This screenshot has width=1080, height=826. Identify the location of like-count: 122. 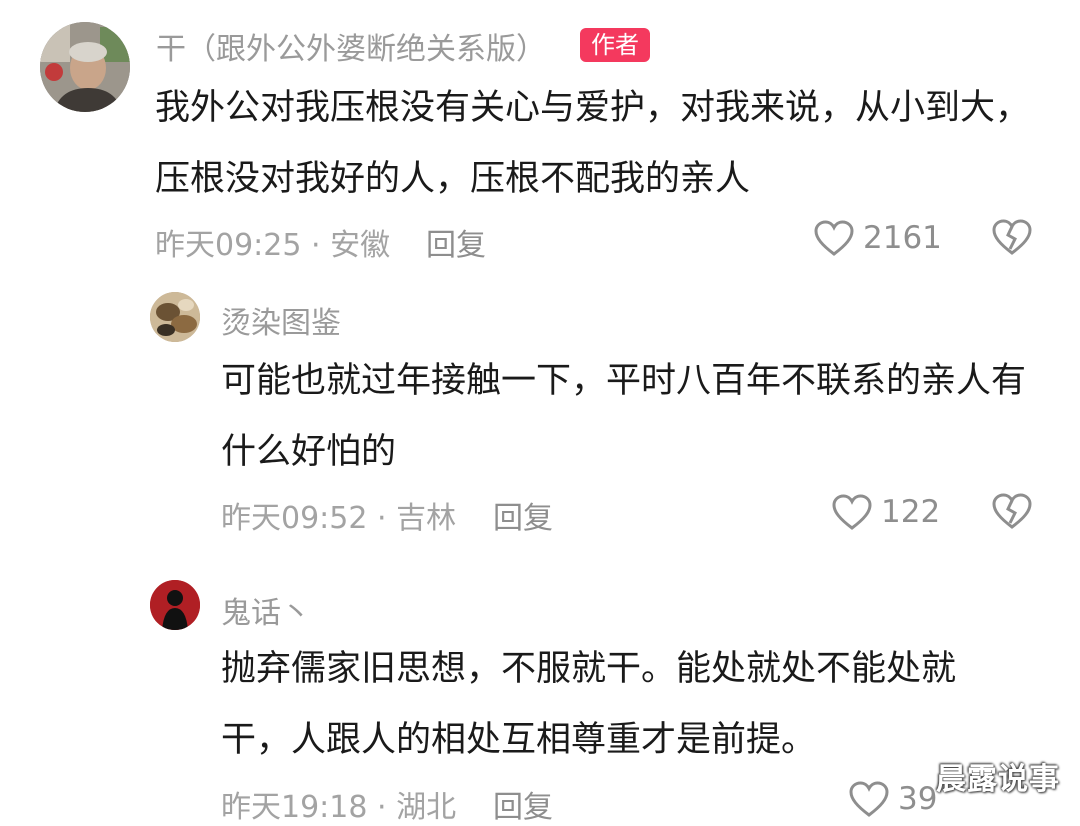
(911, 512).